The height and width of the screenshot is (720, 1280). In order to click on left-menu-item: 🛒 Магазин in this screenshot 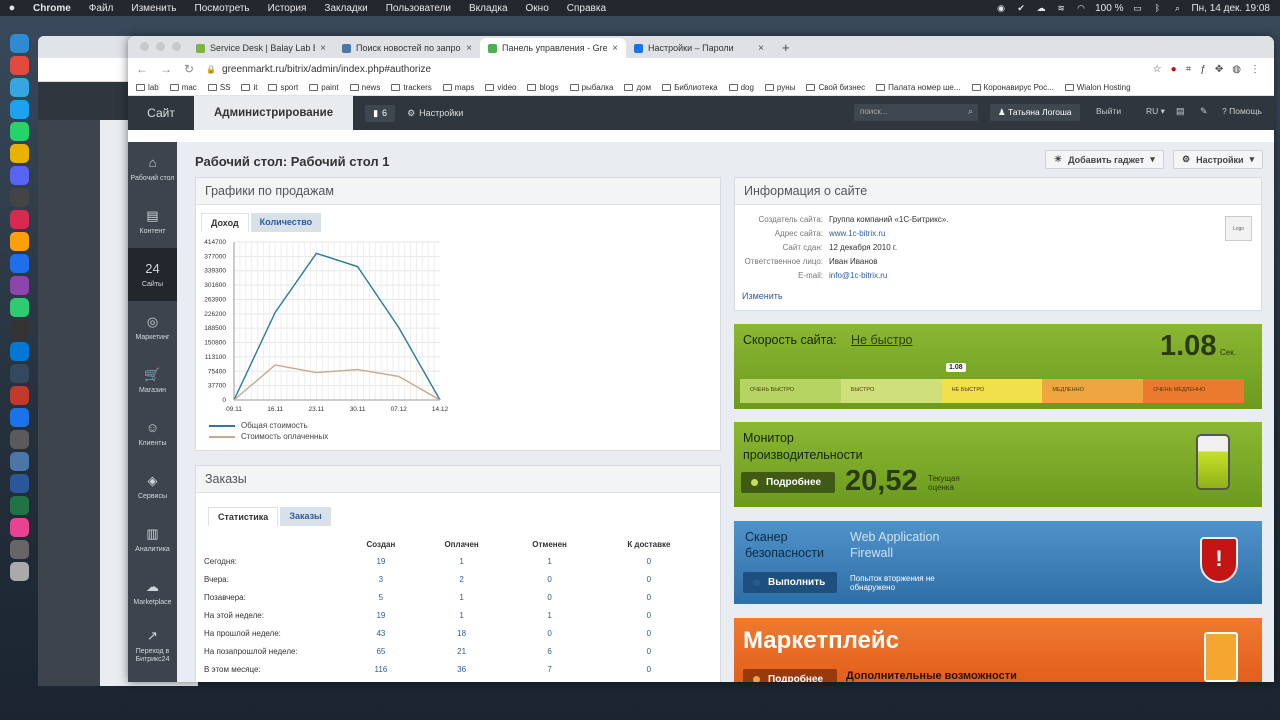, I will do `click(152, 380)`.